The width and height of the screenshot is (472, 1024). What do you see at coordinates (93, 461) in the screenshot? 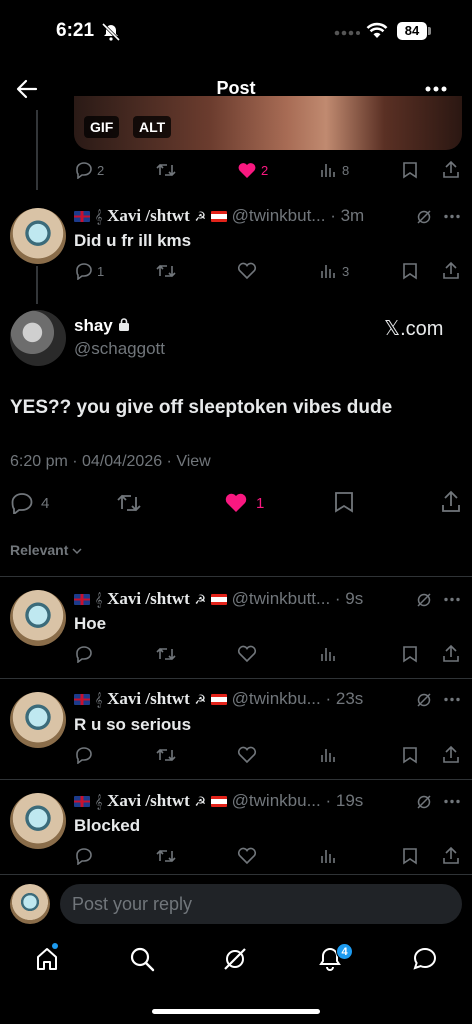
I see `post-timestamp: 6:20 pm · 04/04/2026 ·` at bounding box center [93, 461].